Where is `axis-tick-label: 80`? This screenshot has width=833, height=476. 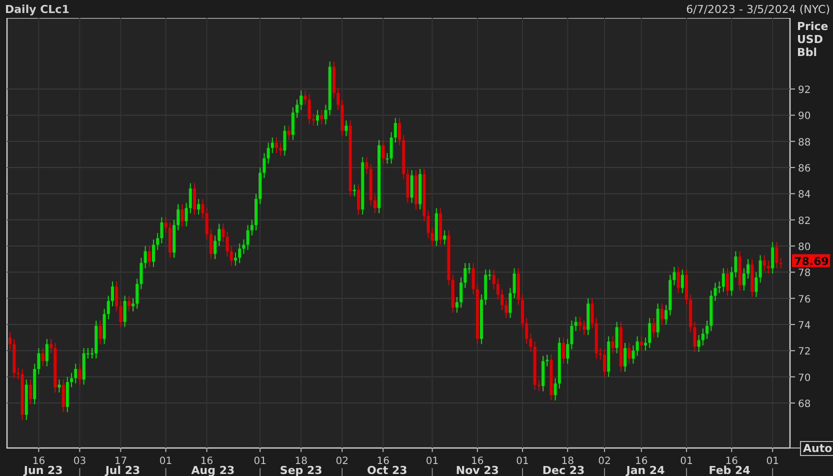 axis-tick-label: 80 is located at coordinates (804, 248).